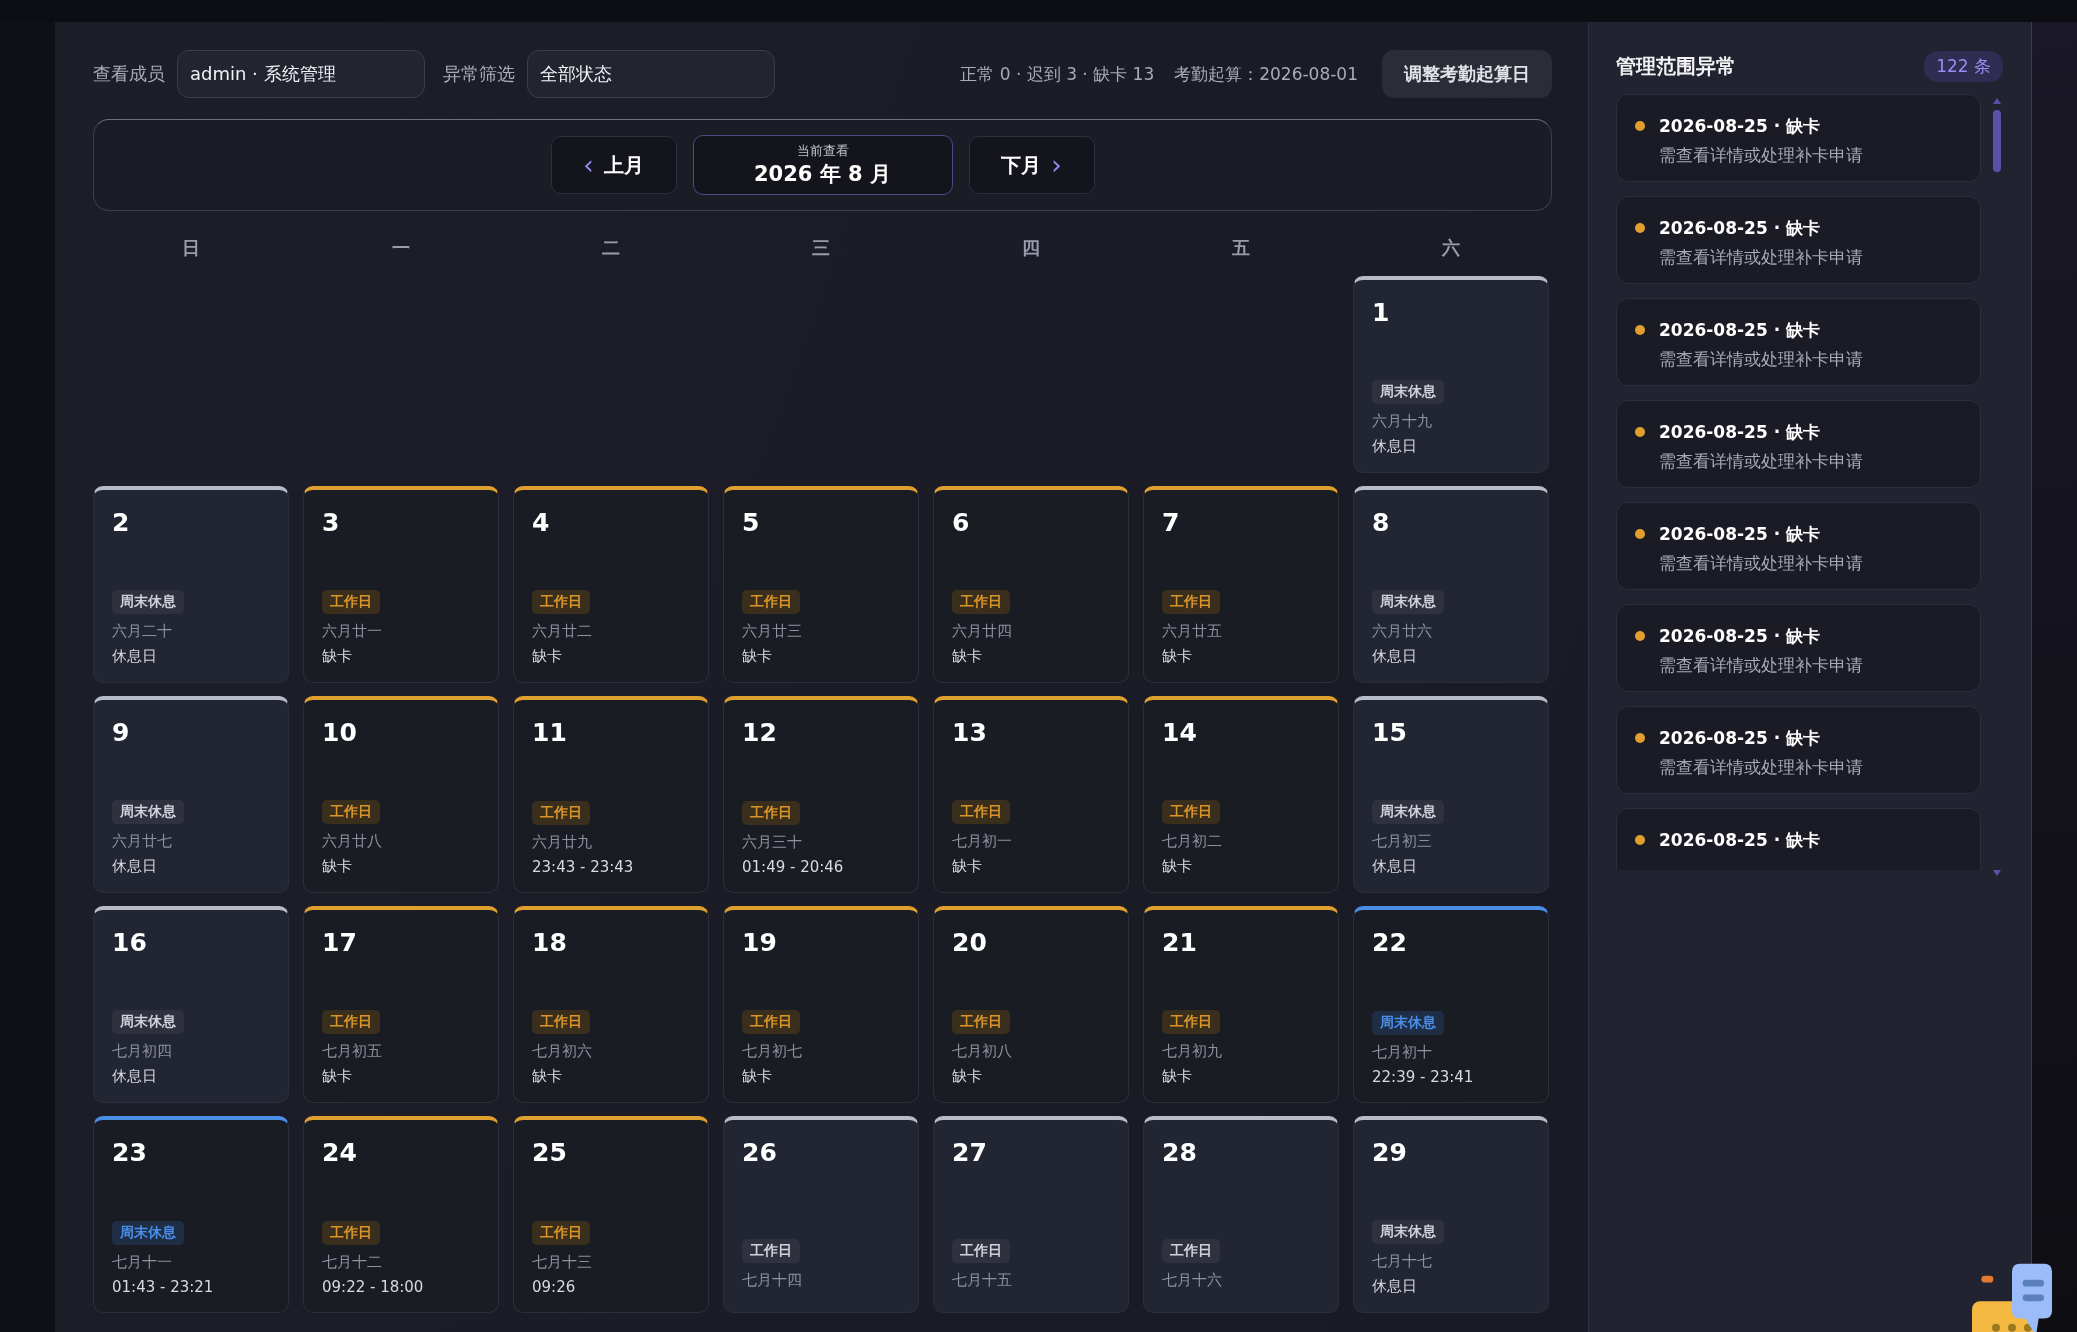 This screenshot has width=2077, height=1332. I want to click on lunar-date: 七月十七, so click(1402, 1261).